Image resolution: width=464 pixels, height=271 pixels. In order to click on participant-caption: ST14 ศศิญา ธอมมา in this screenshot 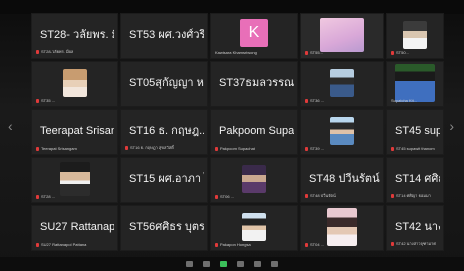, I will do `click(413, 195)`.